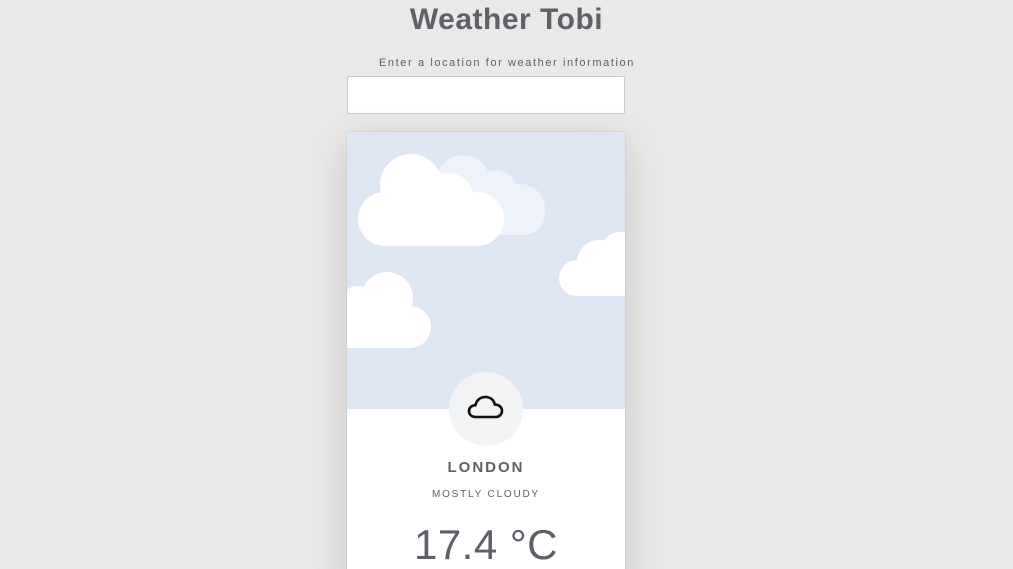 This screenshot has width=1013, height=569. Describe the element at coordinates (506, 19) in the screenshot. I see `page-title: Weather Tobi` at that location.